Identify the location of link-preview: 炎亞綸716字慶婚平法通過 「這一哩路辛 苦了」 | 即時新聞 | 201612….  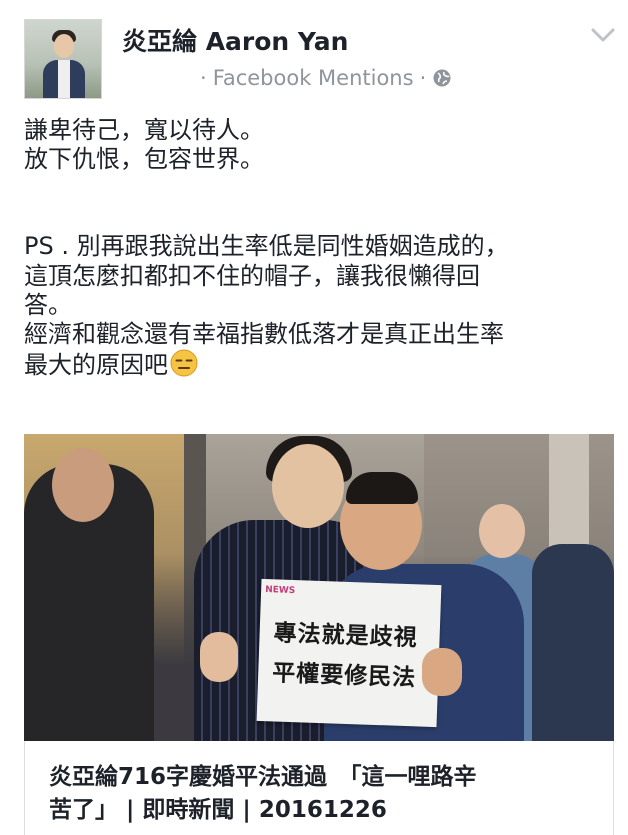
(319, 788).